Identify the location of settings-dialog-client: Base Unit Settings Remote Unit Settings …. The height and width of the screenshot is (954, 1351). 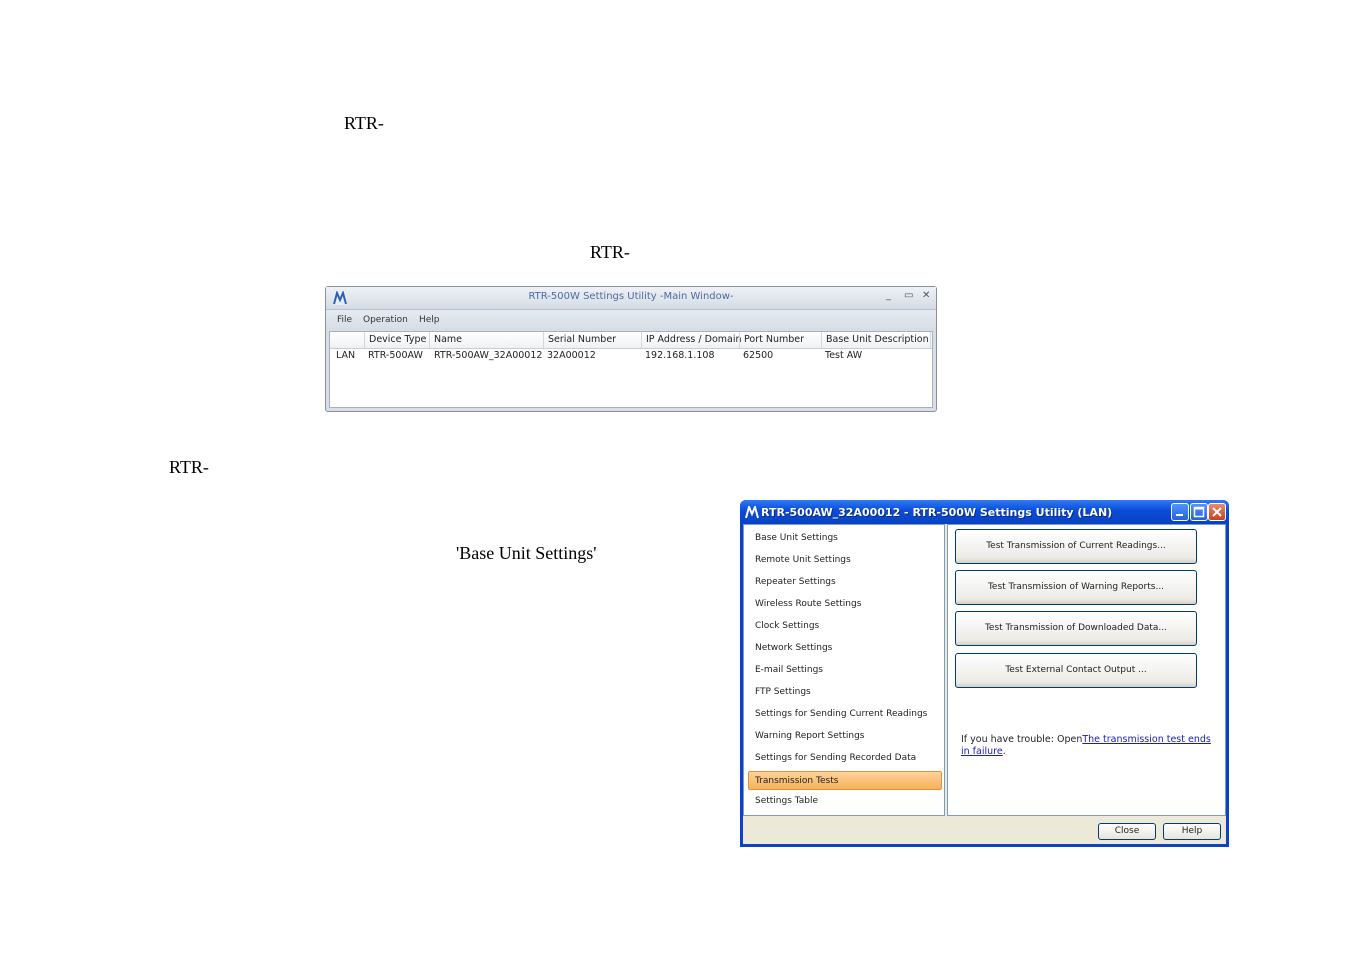
(984, 684).